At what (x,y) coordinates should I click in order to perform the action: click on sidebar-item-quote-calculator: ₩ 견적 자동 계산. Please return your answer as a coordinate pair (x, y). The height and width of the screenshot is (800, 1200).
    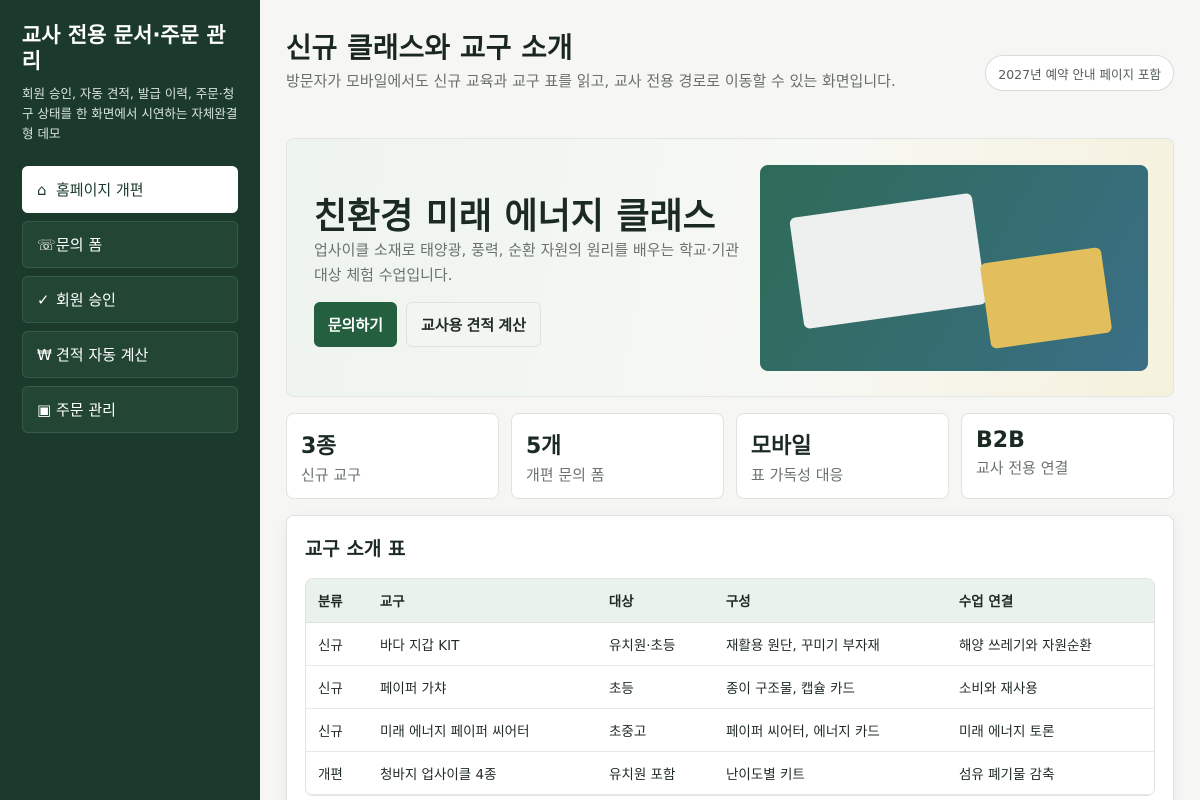
    Looking at the image, I should click on (130, 354).